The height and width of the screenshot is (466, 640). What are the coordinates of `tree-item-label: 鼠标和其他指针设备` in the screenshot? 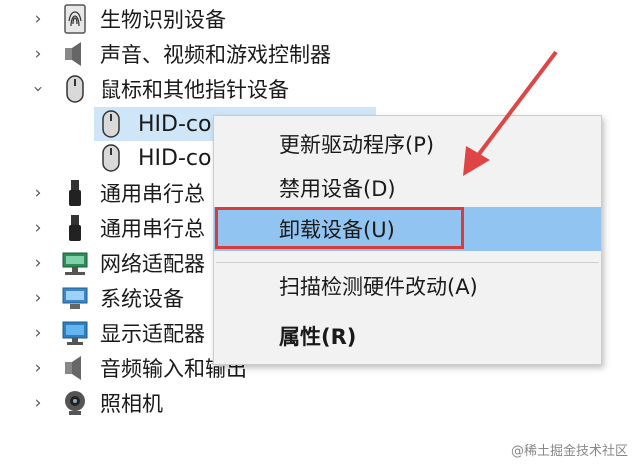 It's located at (194, 90).